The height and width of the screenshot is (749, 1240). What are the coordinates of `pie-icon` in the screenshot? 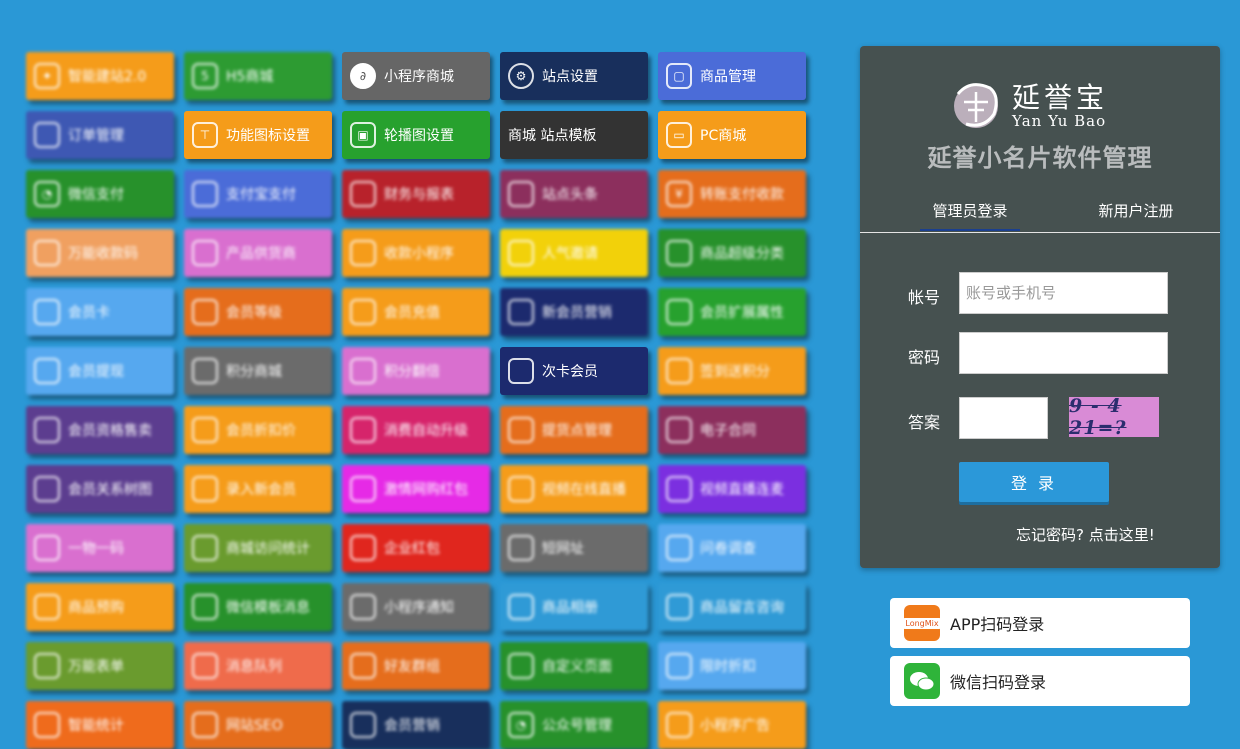 It's located at (47, 725).